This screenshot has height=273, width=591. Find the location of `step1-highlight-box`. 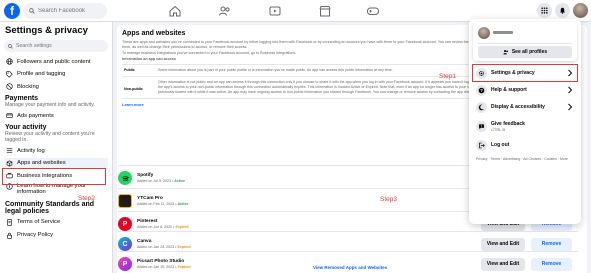

step1-highlight-box is located at coordinates (525, 73).